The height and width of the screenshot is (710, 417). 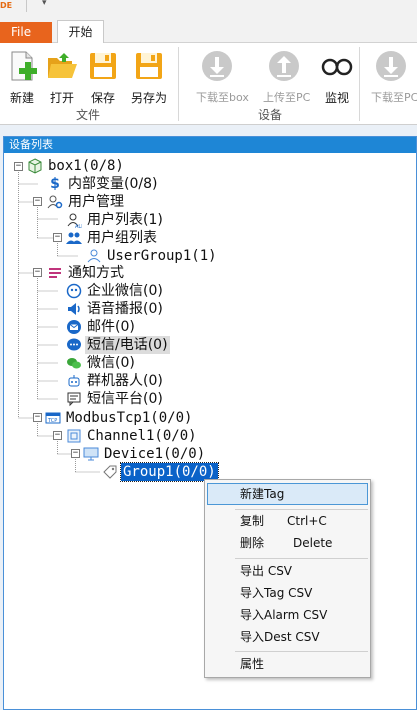 I want to click on tree-node-sms-platform: 短信平台(0), so click(x=115, y=399).